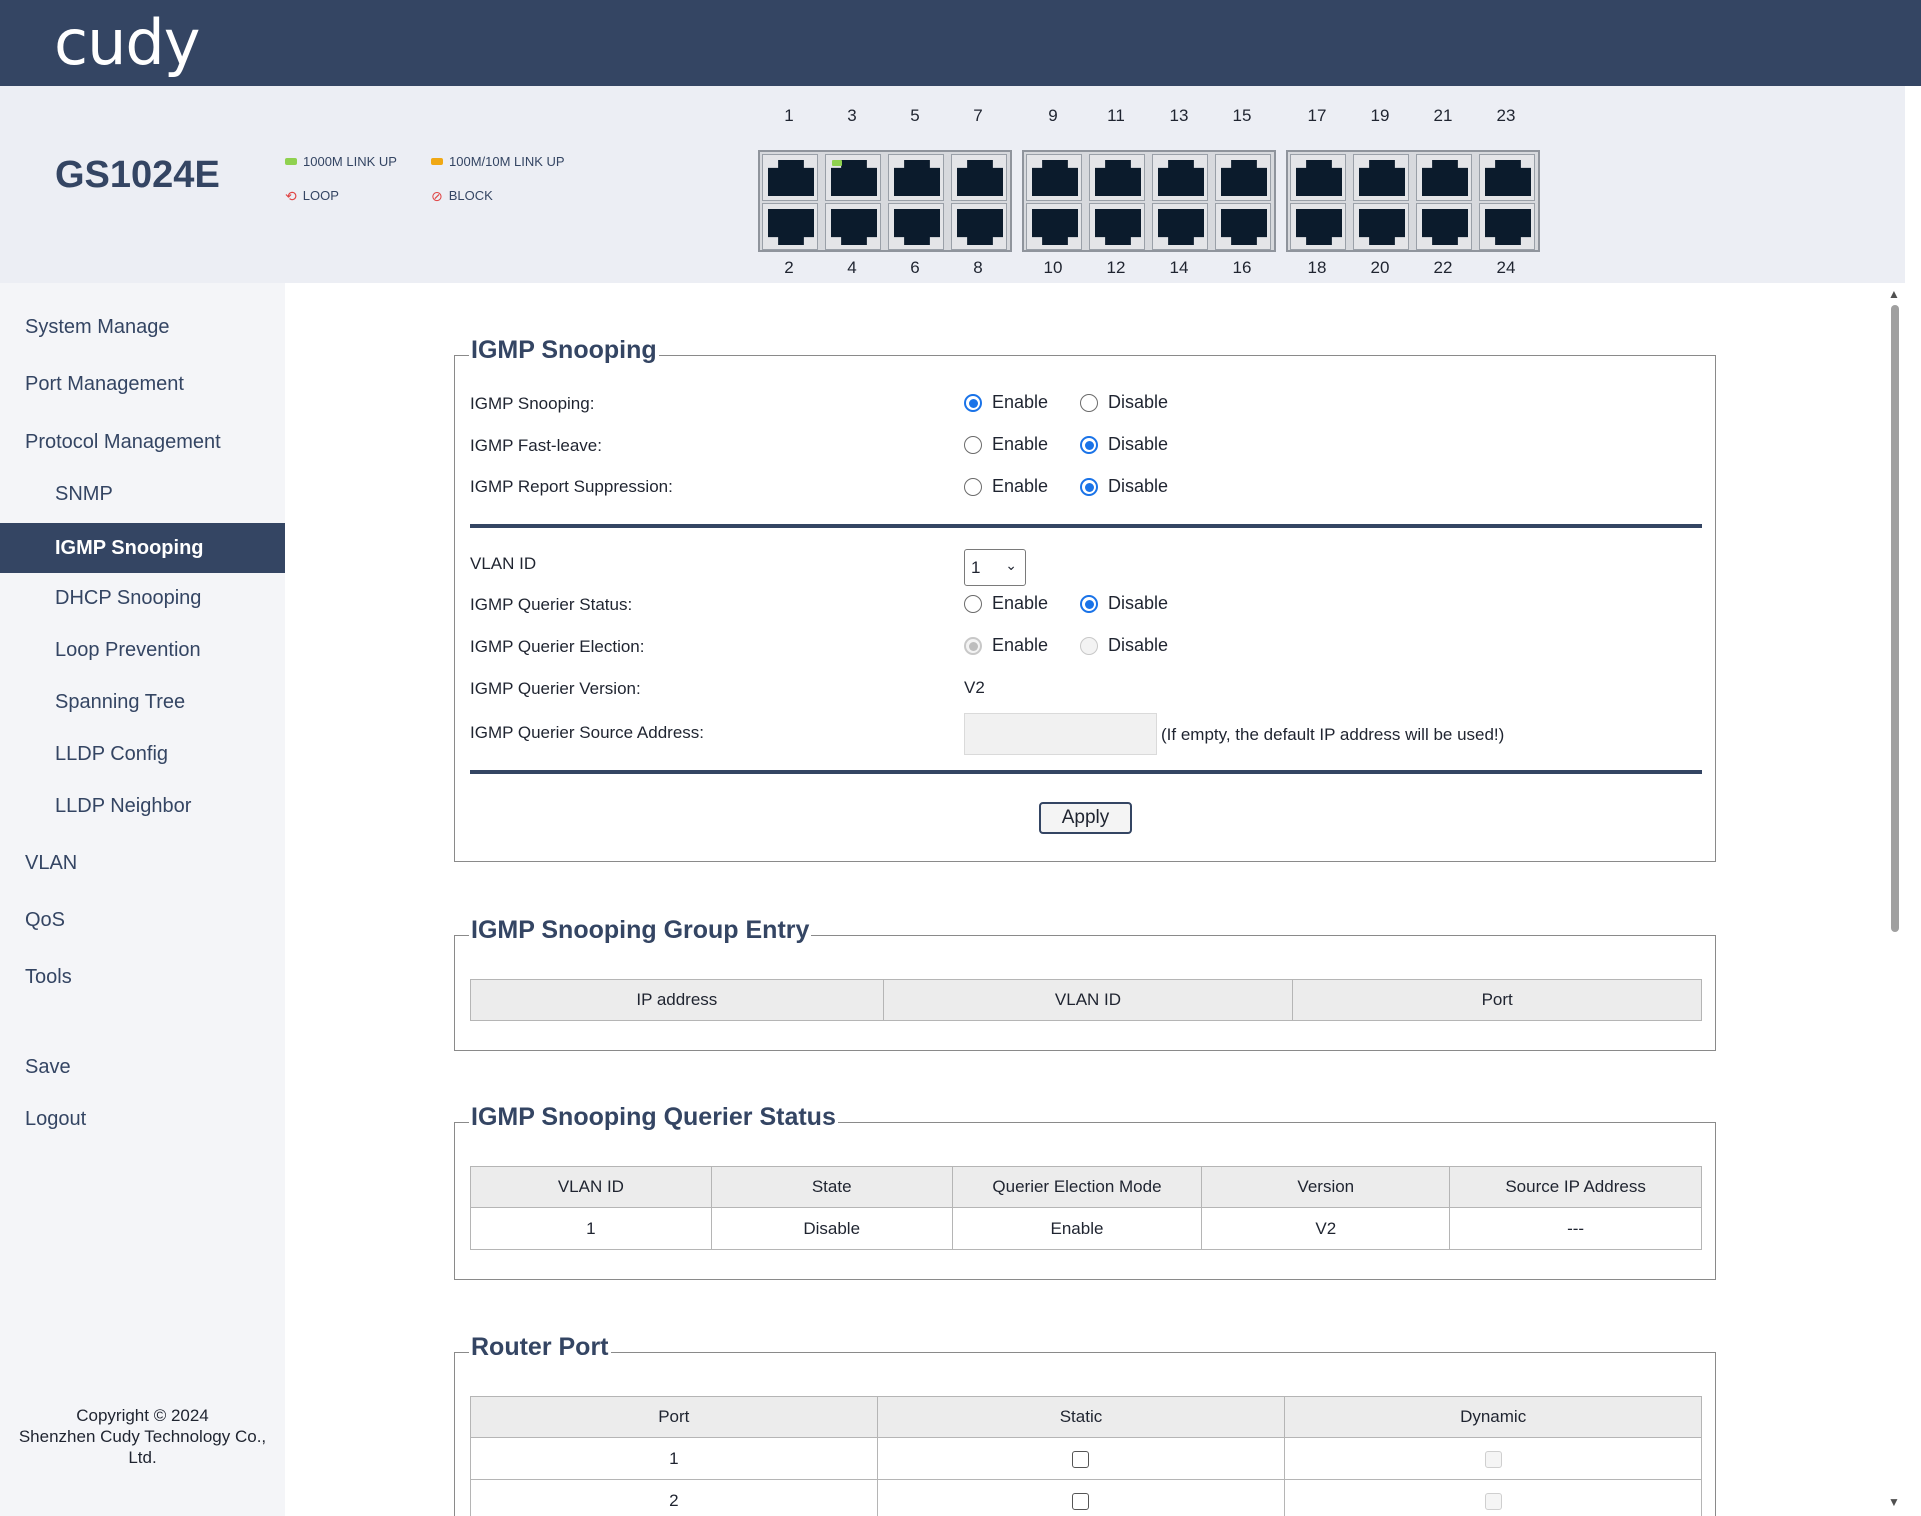  Describe the element at coordinates (142, 442) in the screenshot. I see `sidebar-item-protocol-management: Protocol Management` at that location.